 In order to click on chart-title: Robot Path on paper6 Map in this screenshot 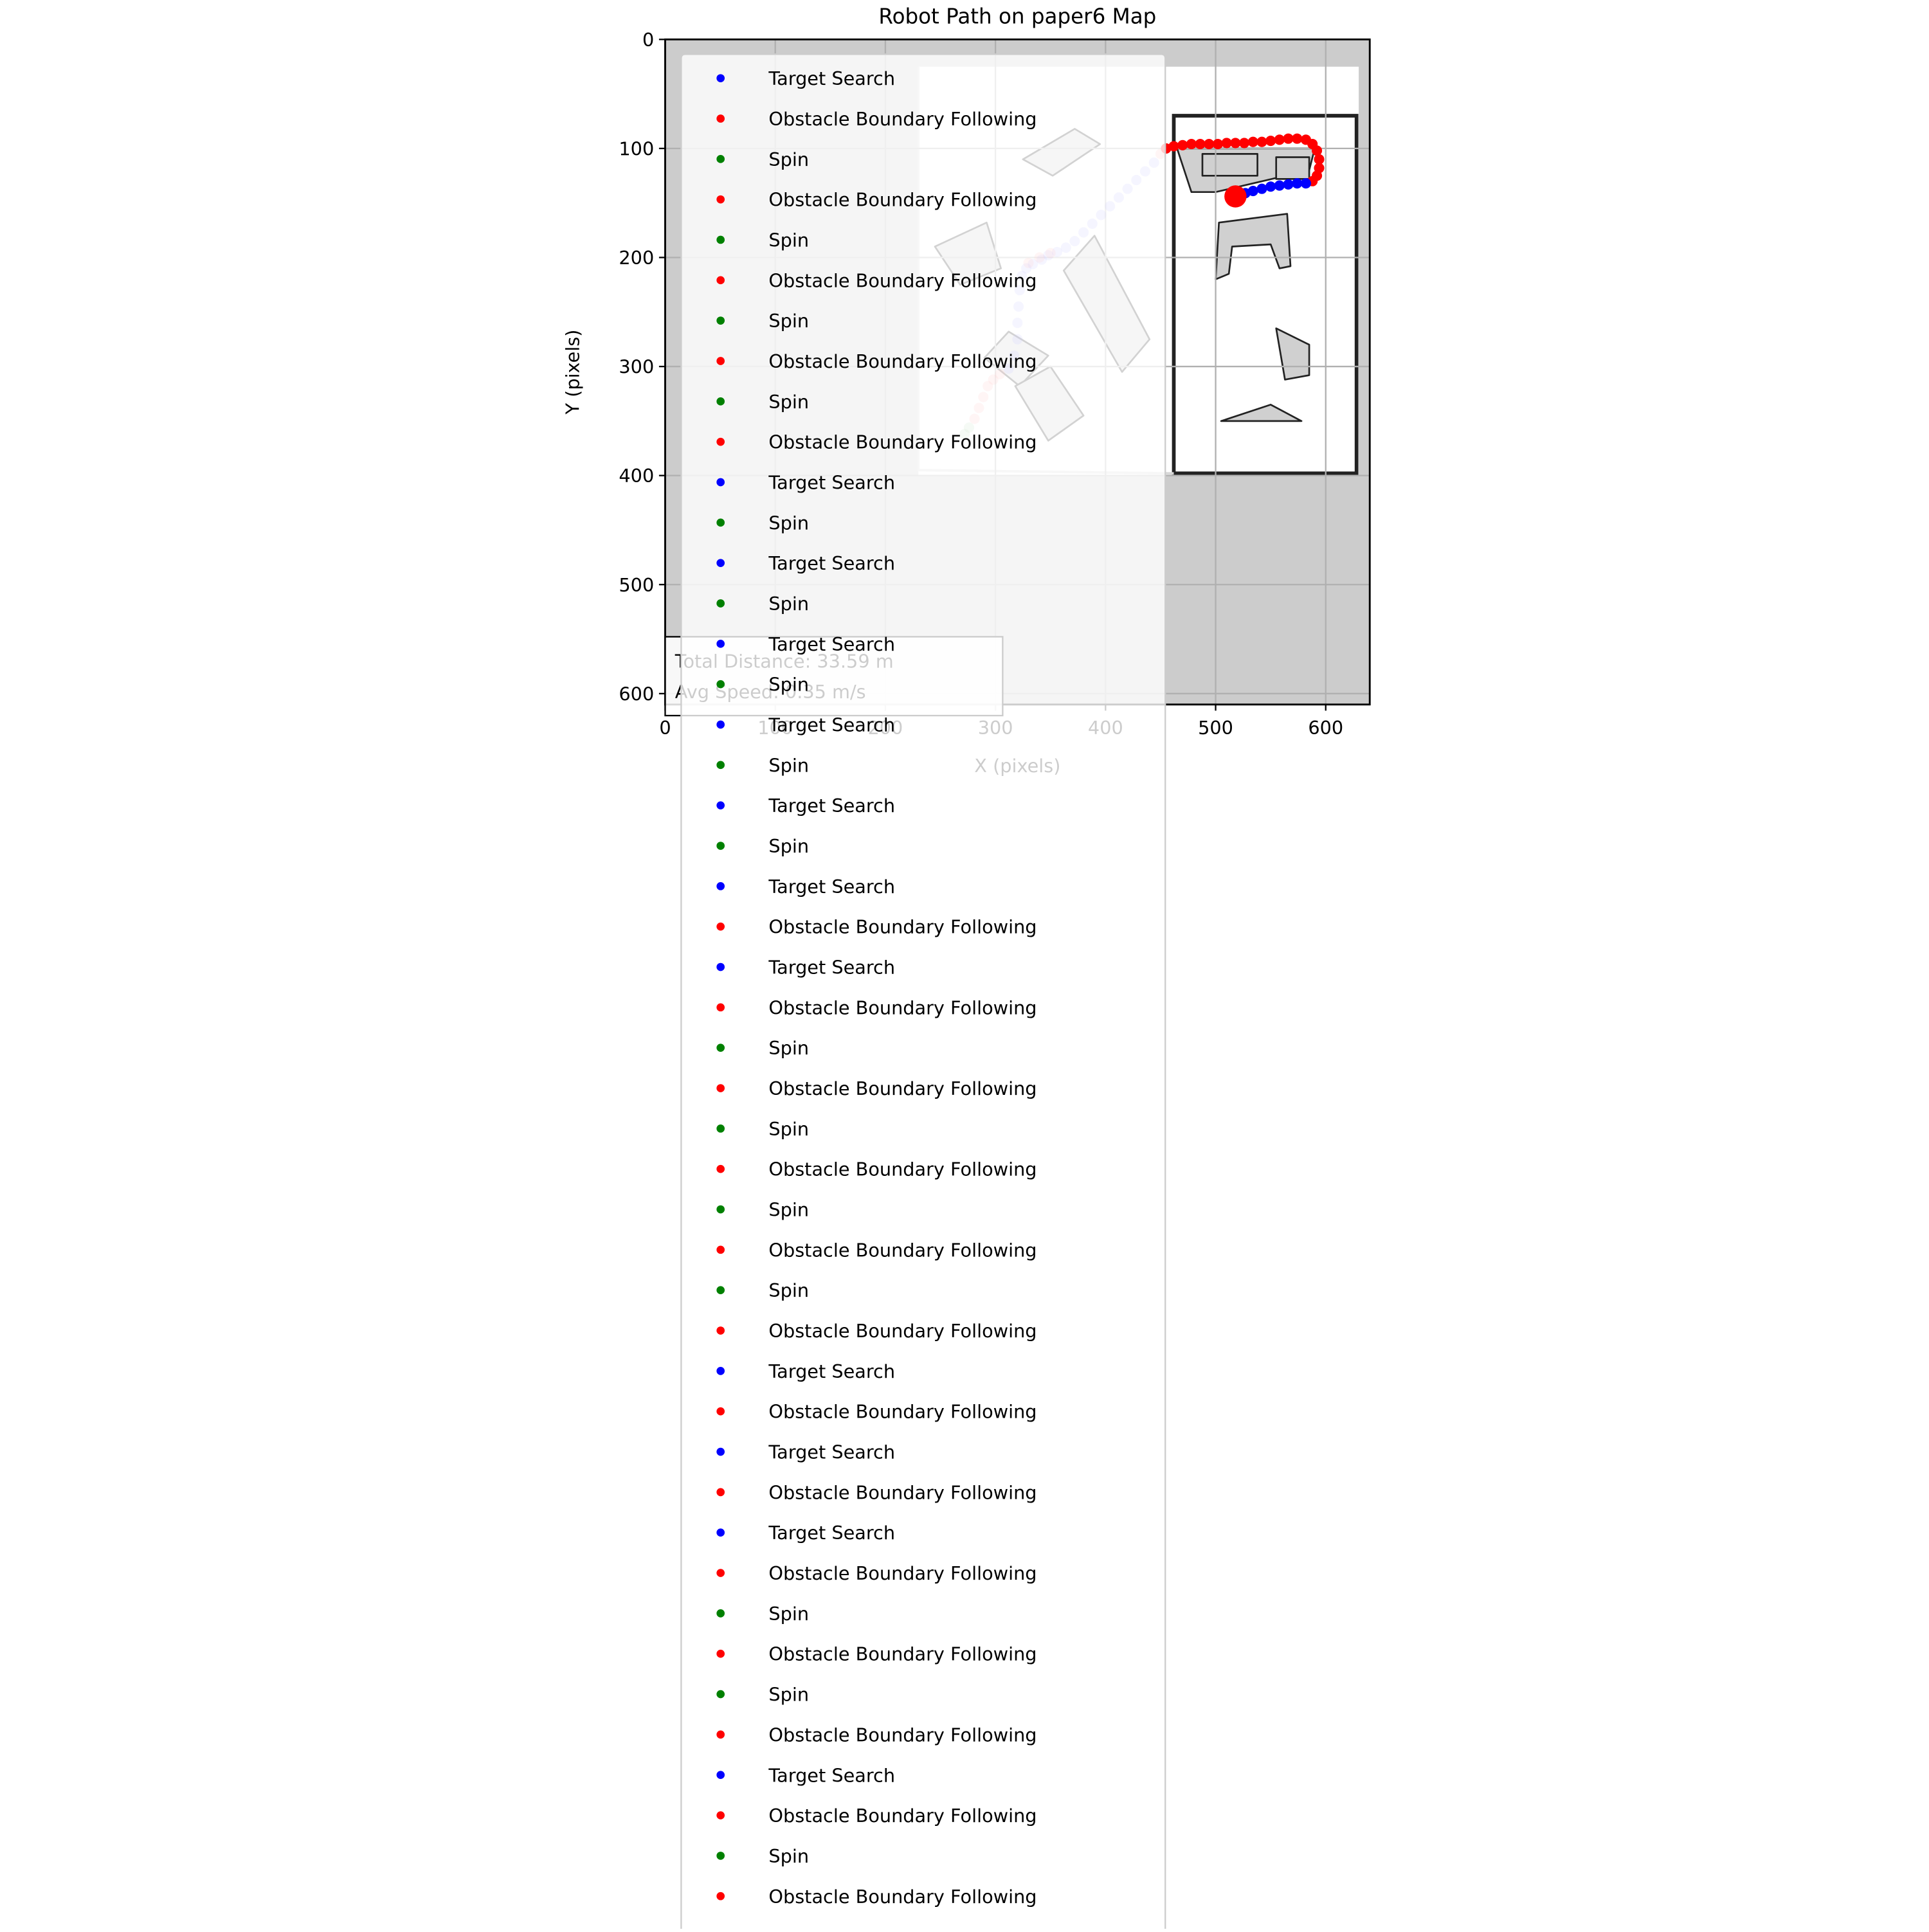, I will do `click(1017, 16)`.